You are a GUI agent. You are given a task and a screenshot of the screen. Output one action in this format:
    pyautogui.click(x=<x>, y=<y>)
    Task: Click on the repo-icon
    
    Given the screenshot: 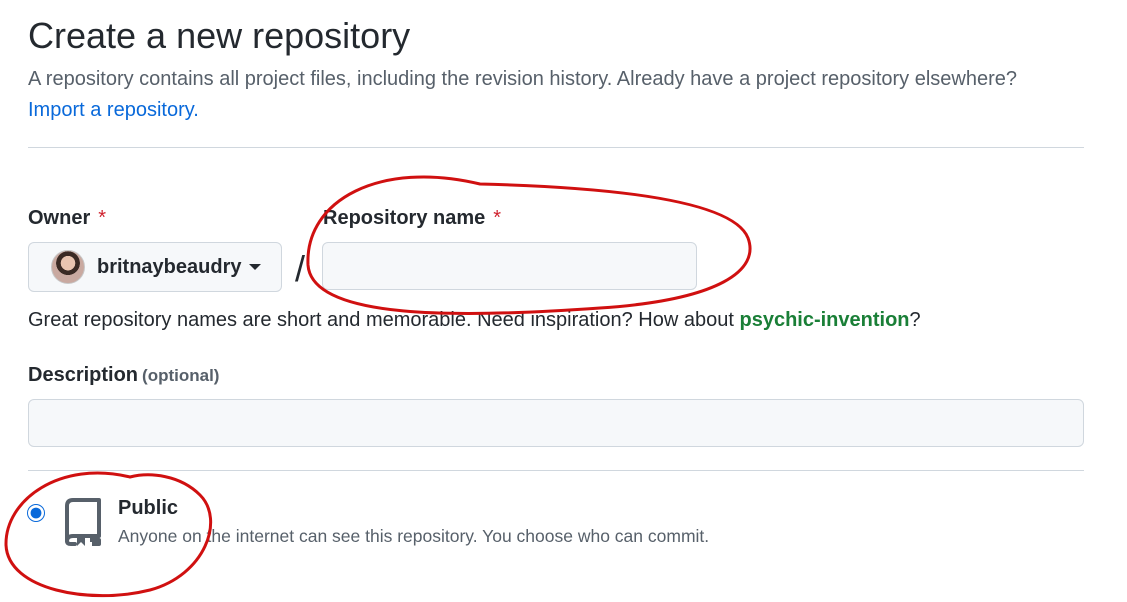 What is the action you would take?
    pyautogui.click(x=83, y=522)
    